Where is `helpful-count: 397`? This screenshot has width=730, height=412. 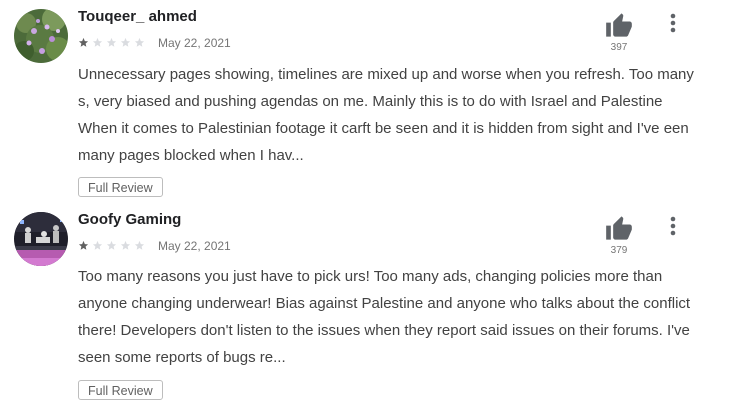
helpful-count: 397 is located at coordinates (619, 47).